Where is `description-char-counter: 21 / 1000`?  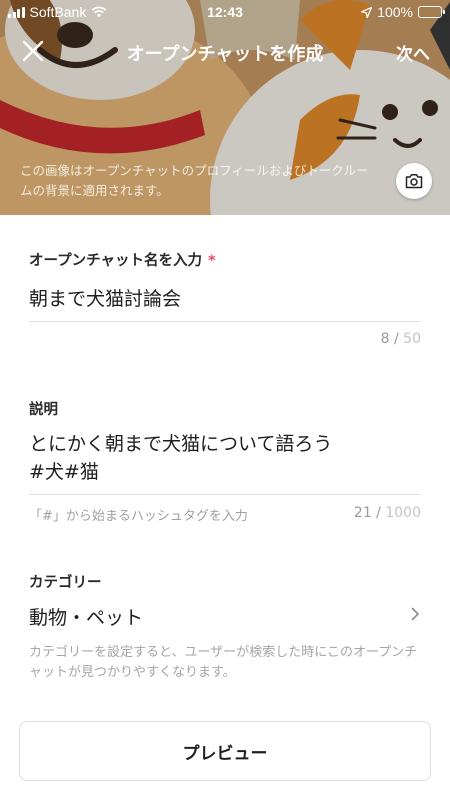 description-char-counter: 21 / 1000 is located at coordinates (387, 513).